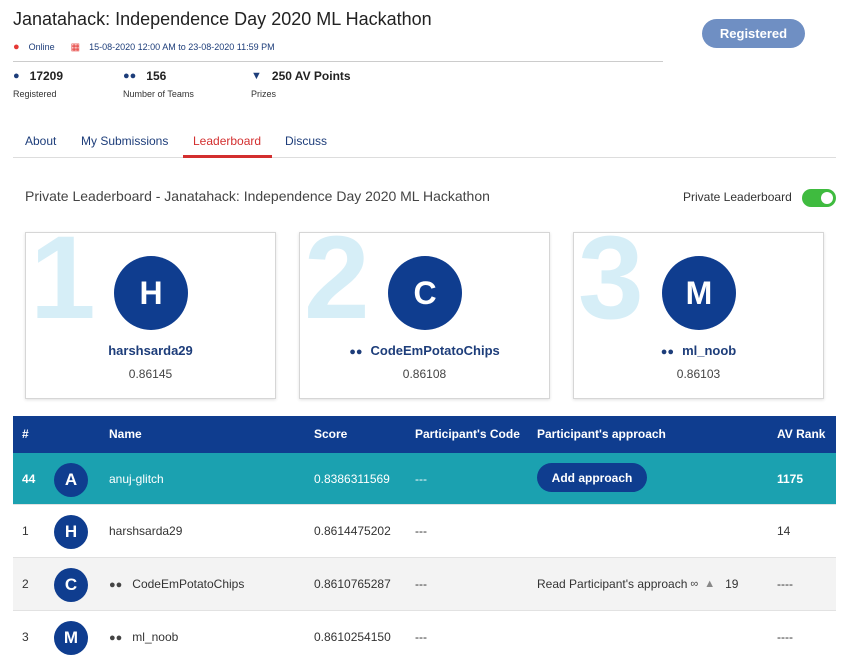 Image resolution: width=855 pixels, height=655 pixels. Describe the element at coordinates (16, 47) in the screenshot. I see `location-pin-icon: ●` at that location.